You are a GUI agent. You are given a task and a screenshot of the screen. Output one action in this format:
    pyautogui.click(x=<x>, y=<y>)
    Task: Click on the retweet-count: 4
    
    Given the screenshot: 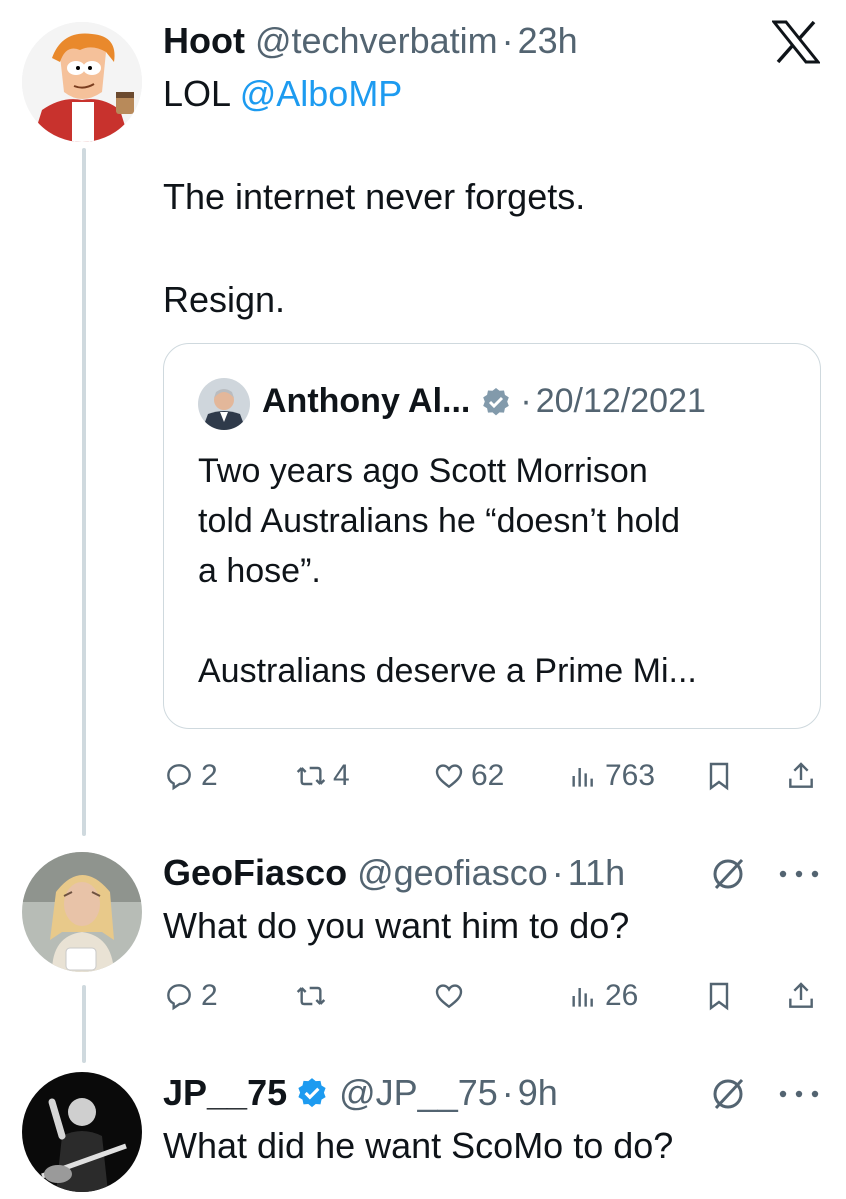 What is the action you would take?
    pyautogui.click(x=341, y=775)
    